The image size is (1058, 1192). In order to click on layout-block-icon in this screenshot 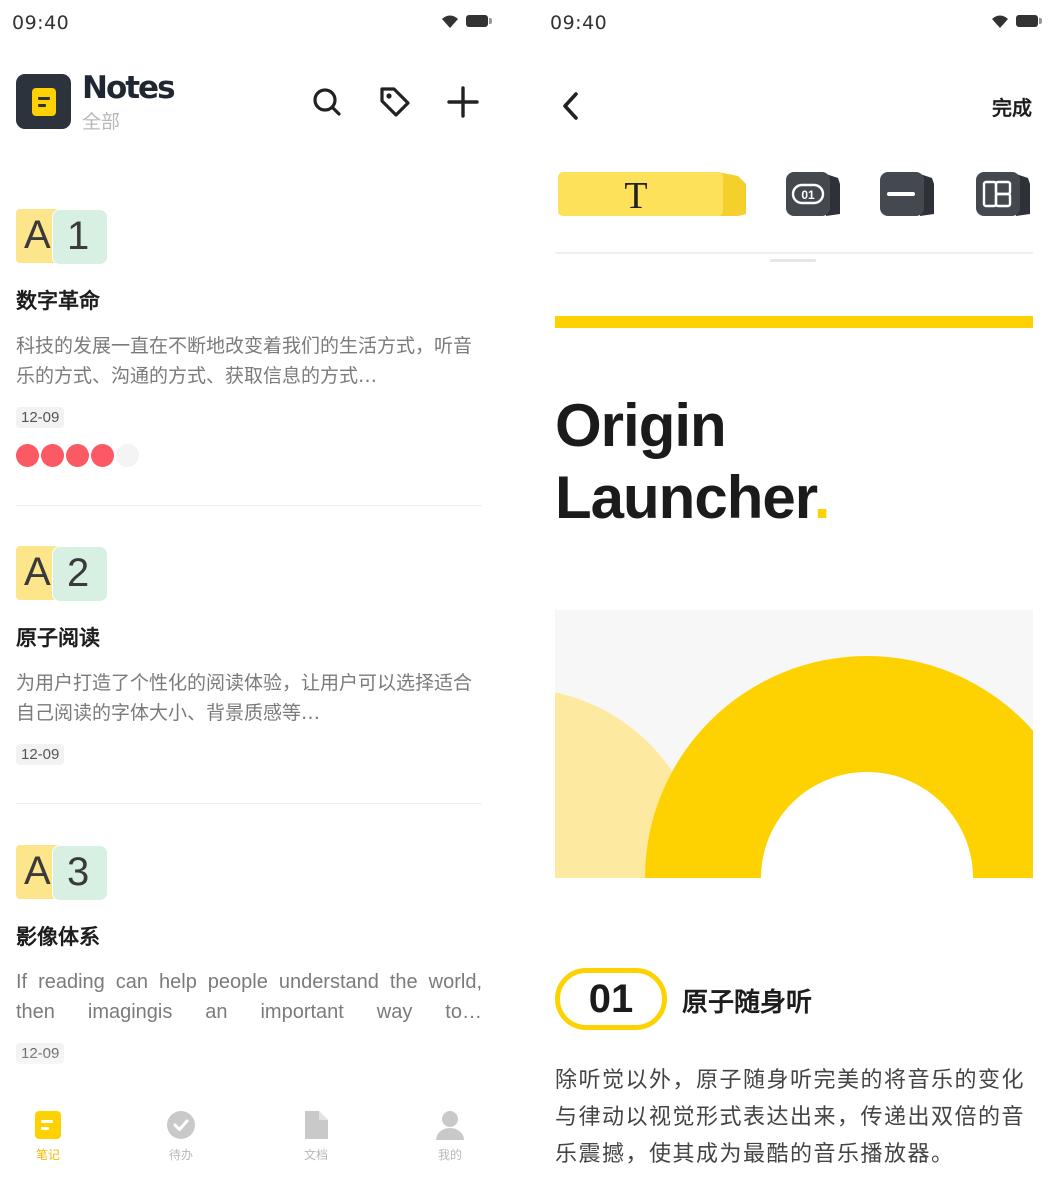, I will do `click(1003, 194)`.